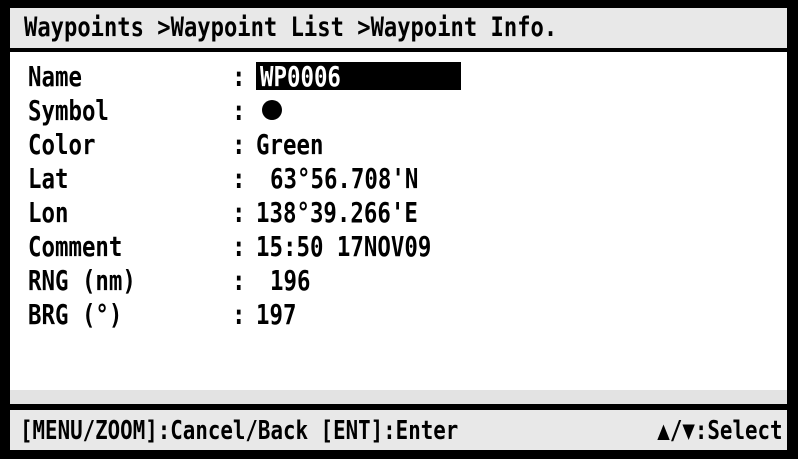  I want to click on field-row-lon: Lon : 138°39.266'E, so click(390, 213).